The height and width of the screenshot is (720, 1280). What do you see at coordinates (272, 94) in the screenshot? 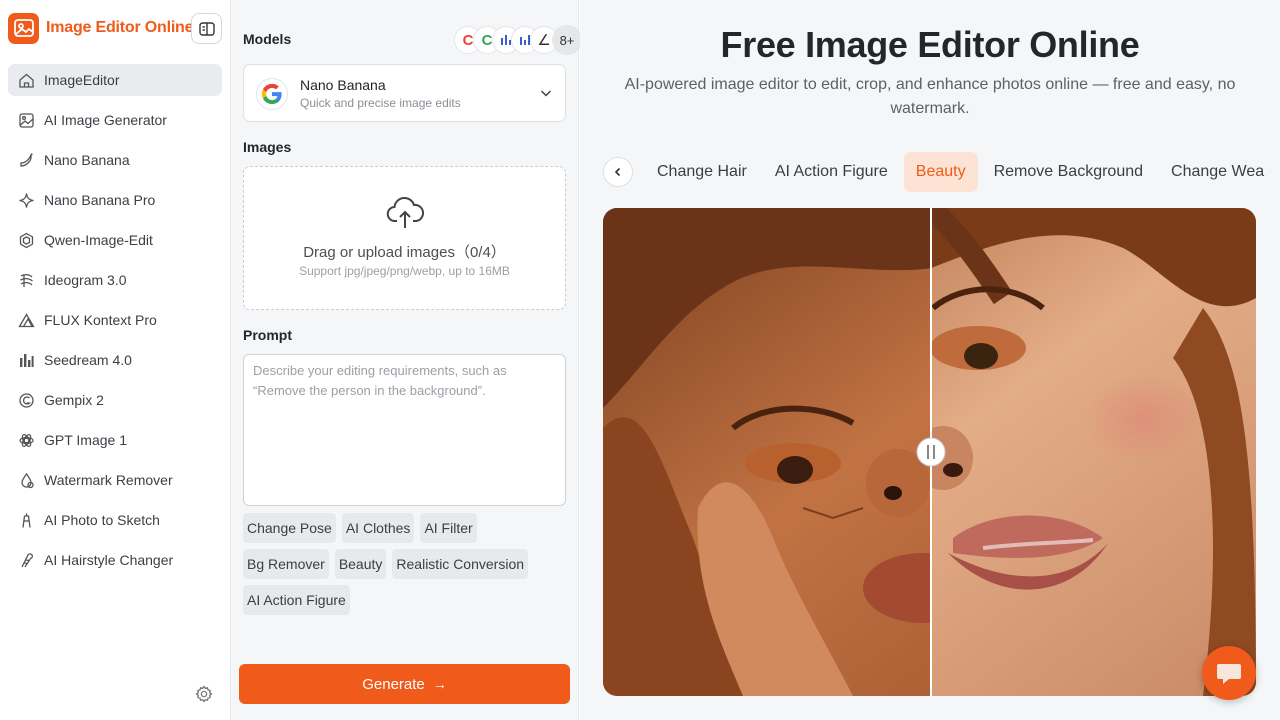
I see `google-g-icon` at bounding box center [272, 94].